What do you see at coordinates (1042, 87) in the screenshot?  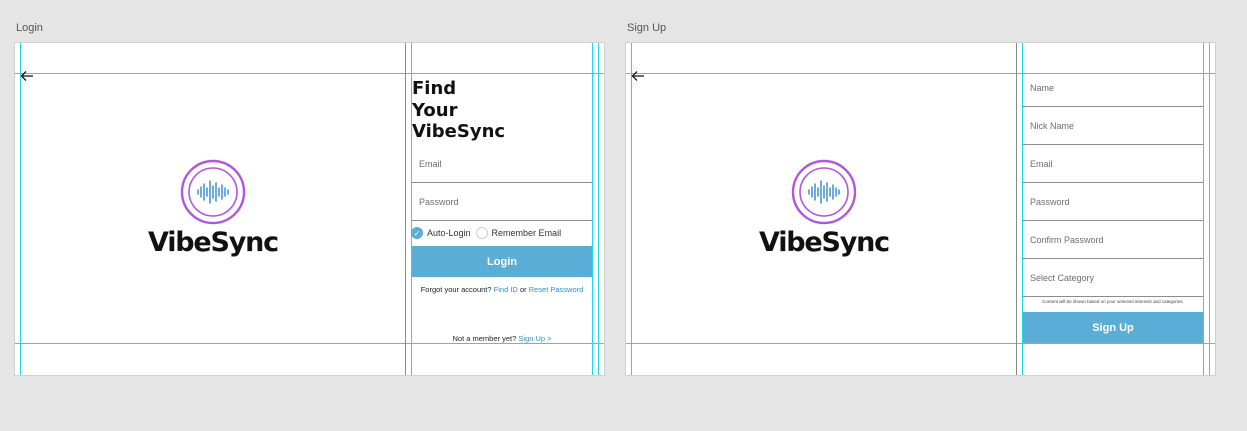 I see `name-placeholder: Name` at bounding box center [1042, 87].